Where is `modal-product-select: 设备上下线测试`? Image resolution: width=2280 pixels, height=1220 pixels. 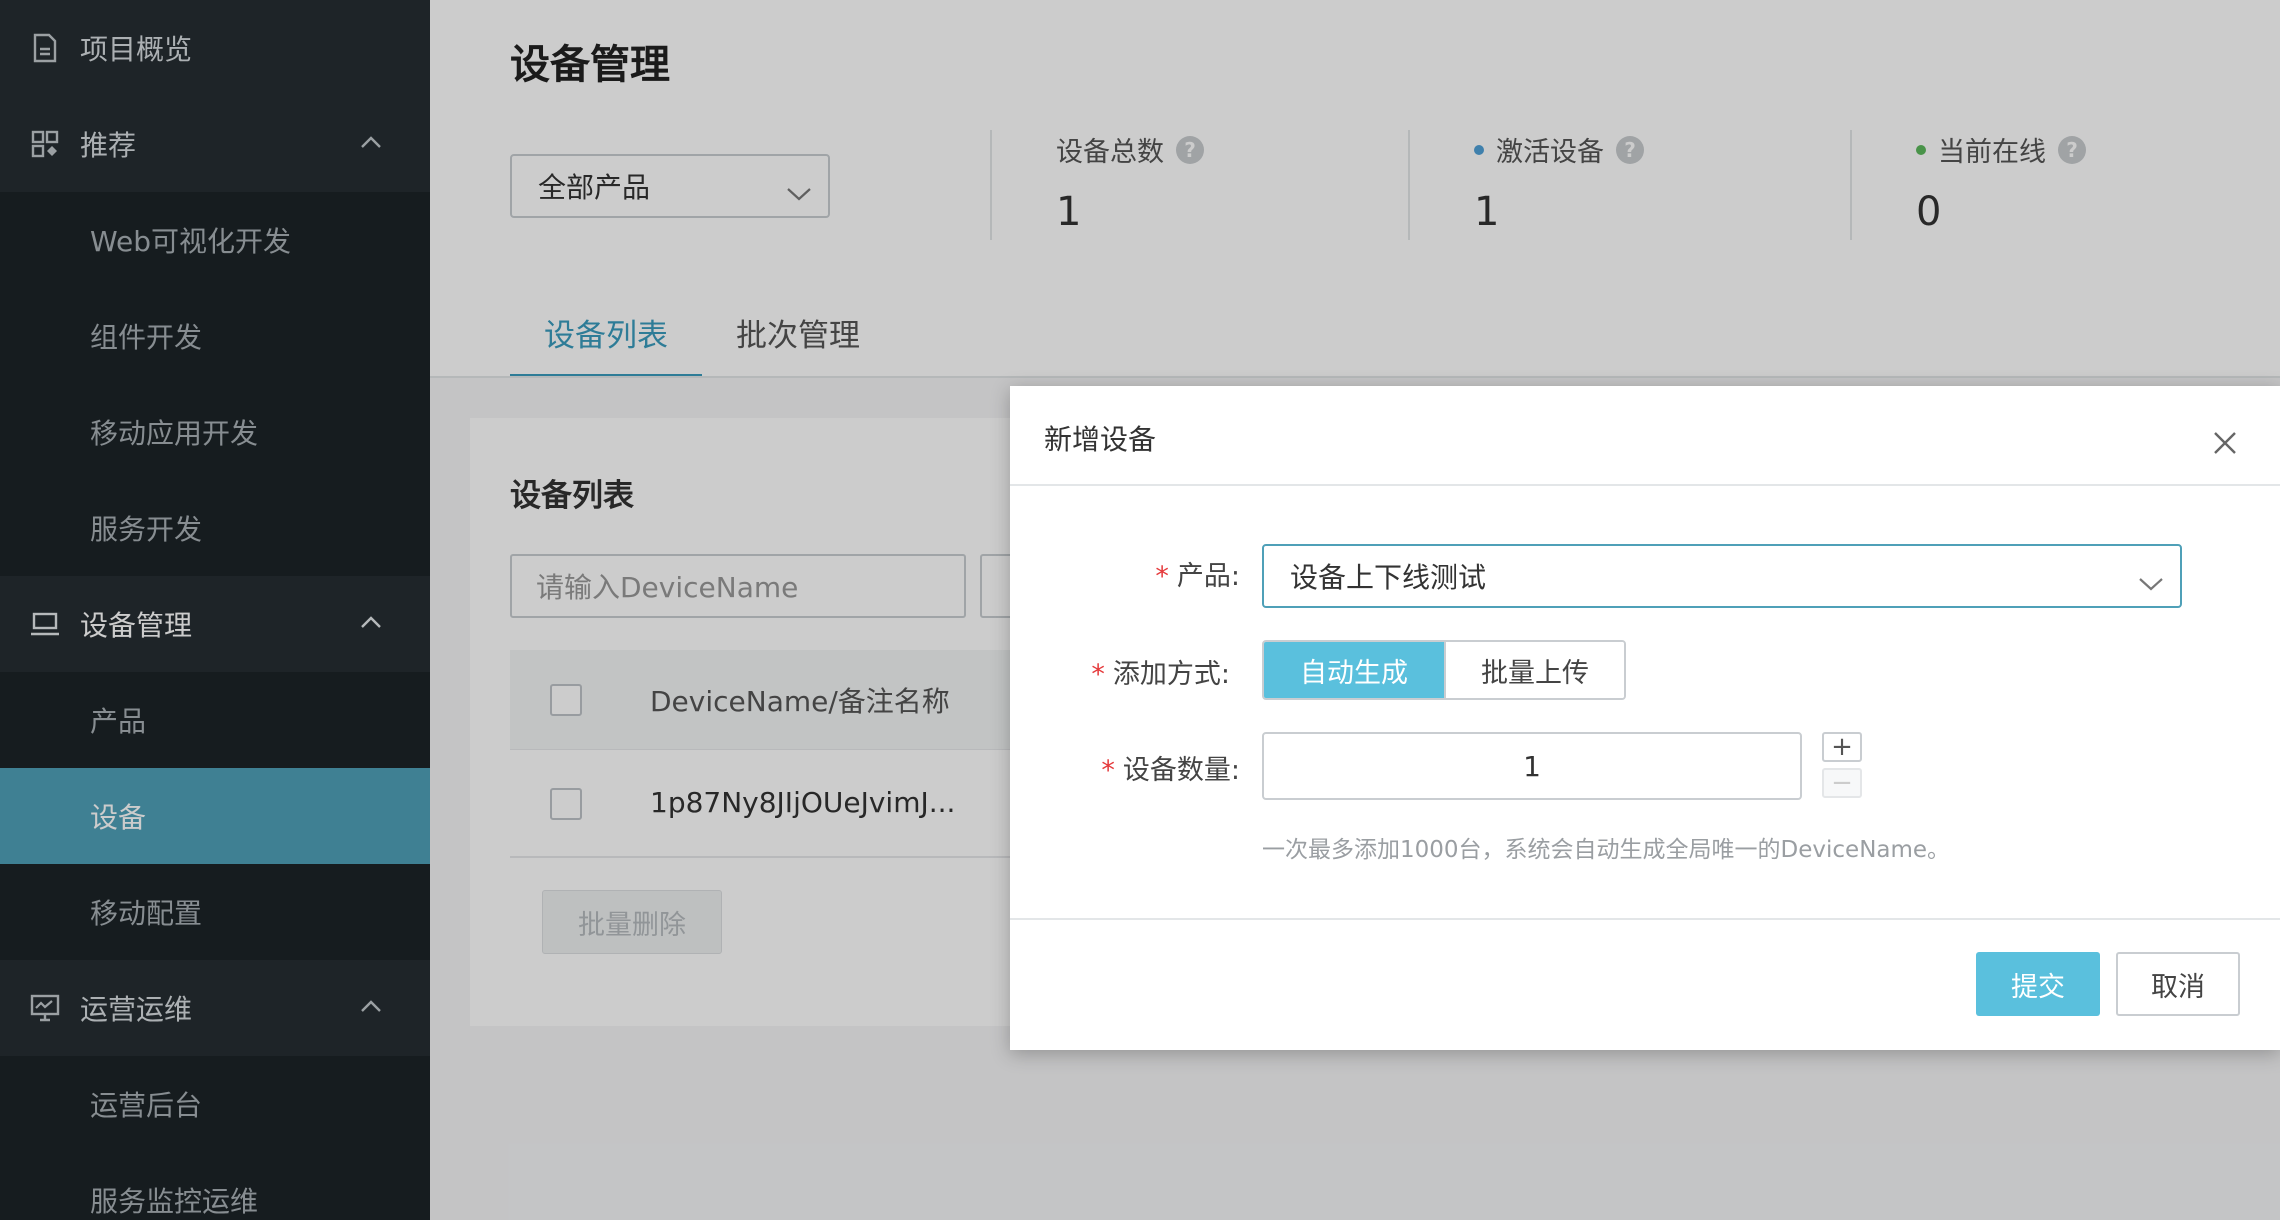
modal-product-select: 设备上下线测试 is located at coordinates (1722, 576).